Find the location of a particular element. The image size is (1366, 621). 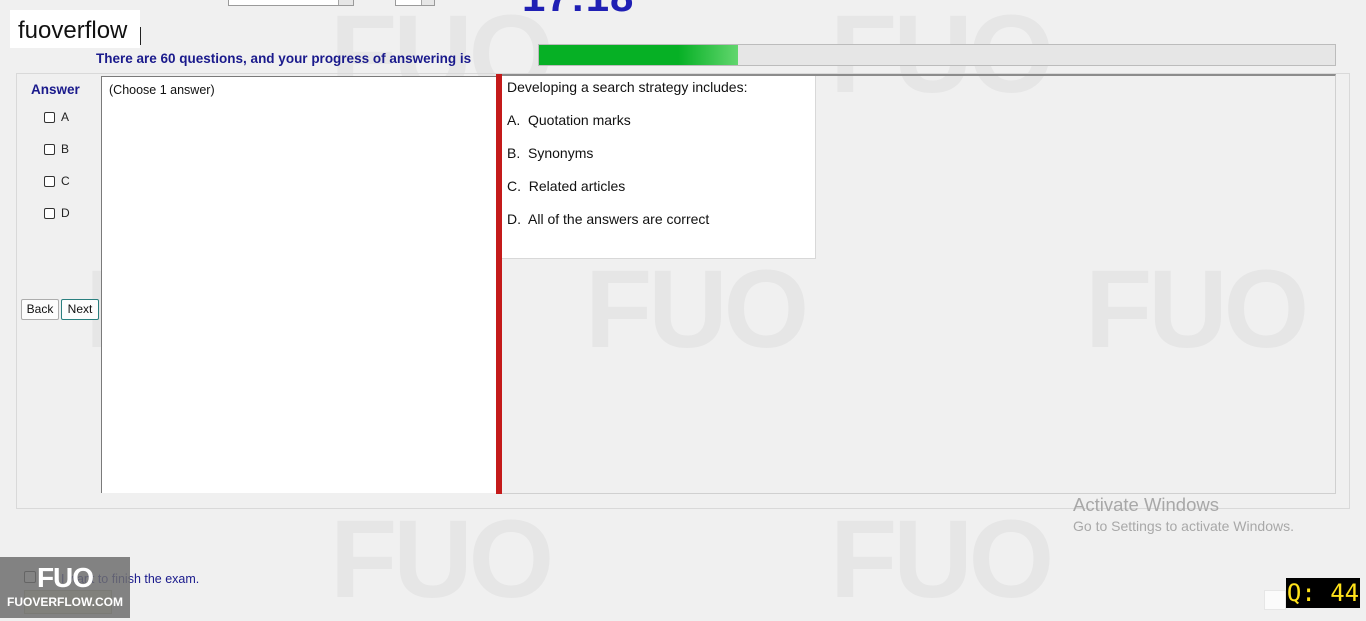

fuo-logo: FUO FUOVERFLOW.COM is located at coordinates (65, 587).